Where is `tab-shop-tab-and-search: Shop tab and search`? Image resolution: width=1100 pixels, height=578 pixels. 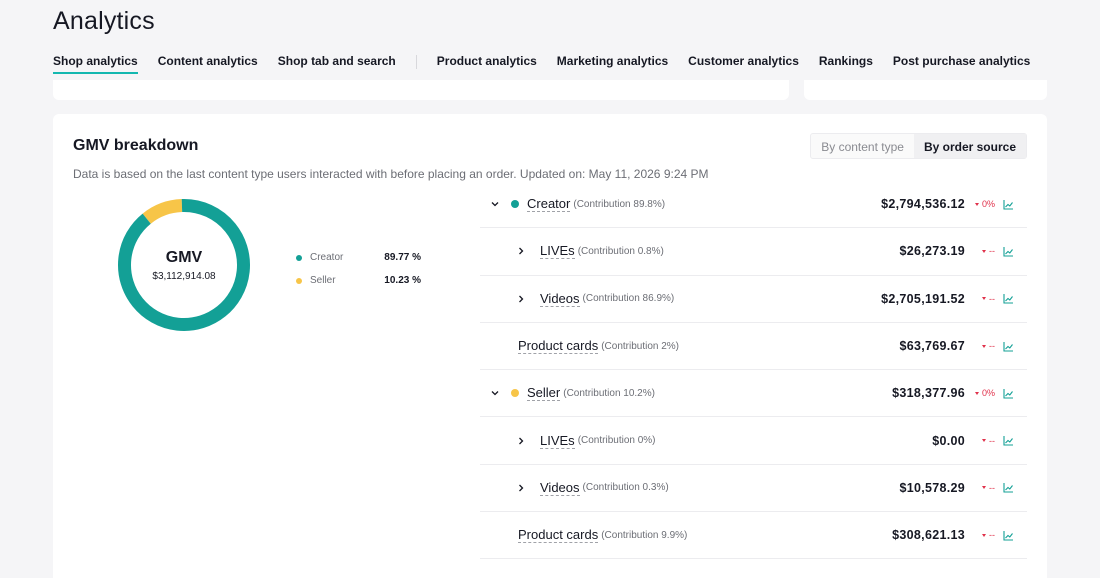
tab-shop-tab-and-search: Shop tab and search is located at coordinates (337, 61).